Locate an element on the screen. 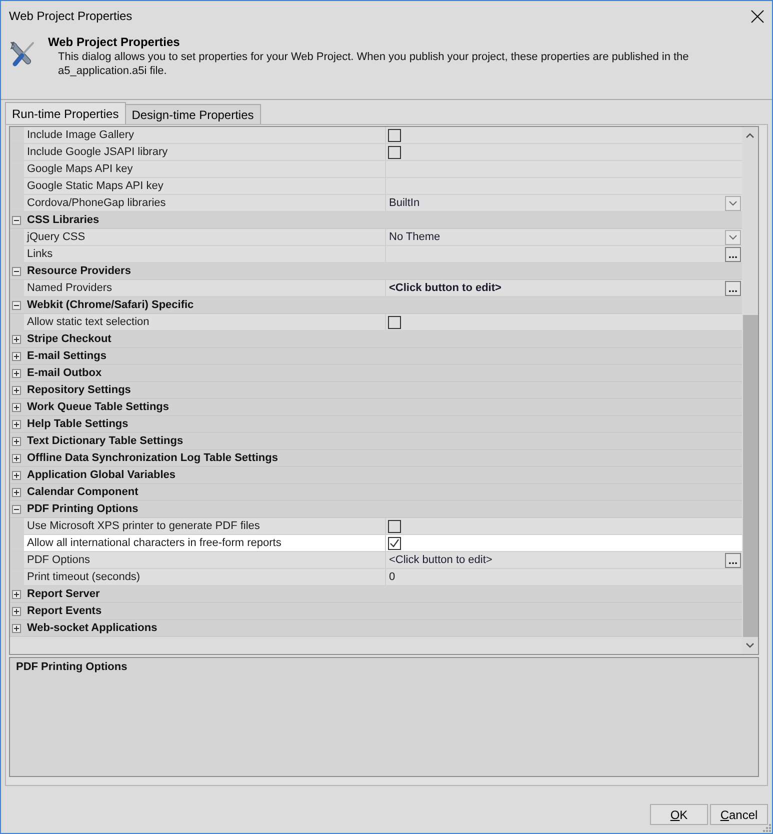 This screenshot has height=834, width=773. property-row: Include Image Gallery is located at coordinates (376, 135).